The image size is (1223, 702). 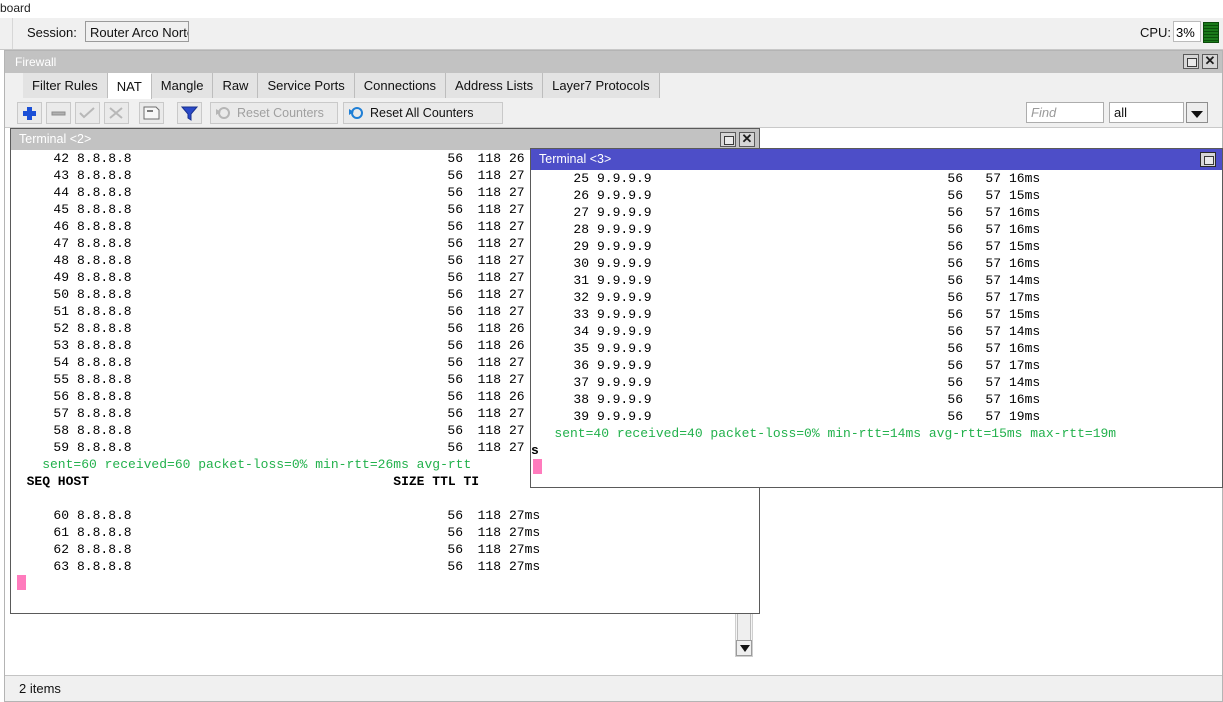 What do you see at coordinates (613, 688) in the screenshot?
I see `firewall-statusbar: 2 items` at bounding box center [613, 688].